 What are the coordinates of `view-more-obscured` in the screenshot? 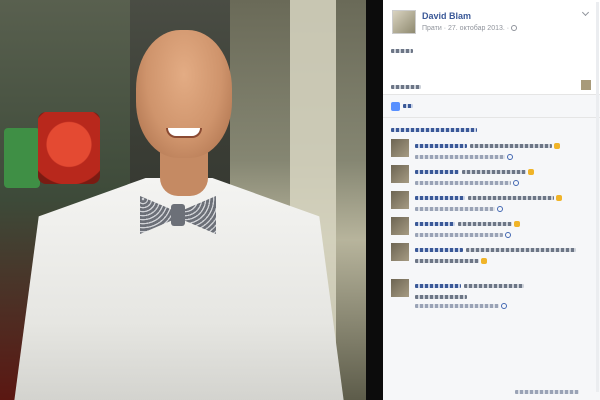 It's located at (434, 129).